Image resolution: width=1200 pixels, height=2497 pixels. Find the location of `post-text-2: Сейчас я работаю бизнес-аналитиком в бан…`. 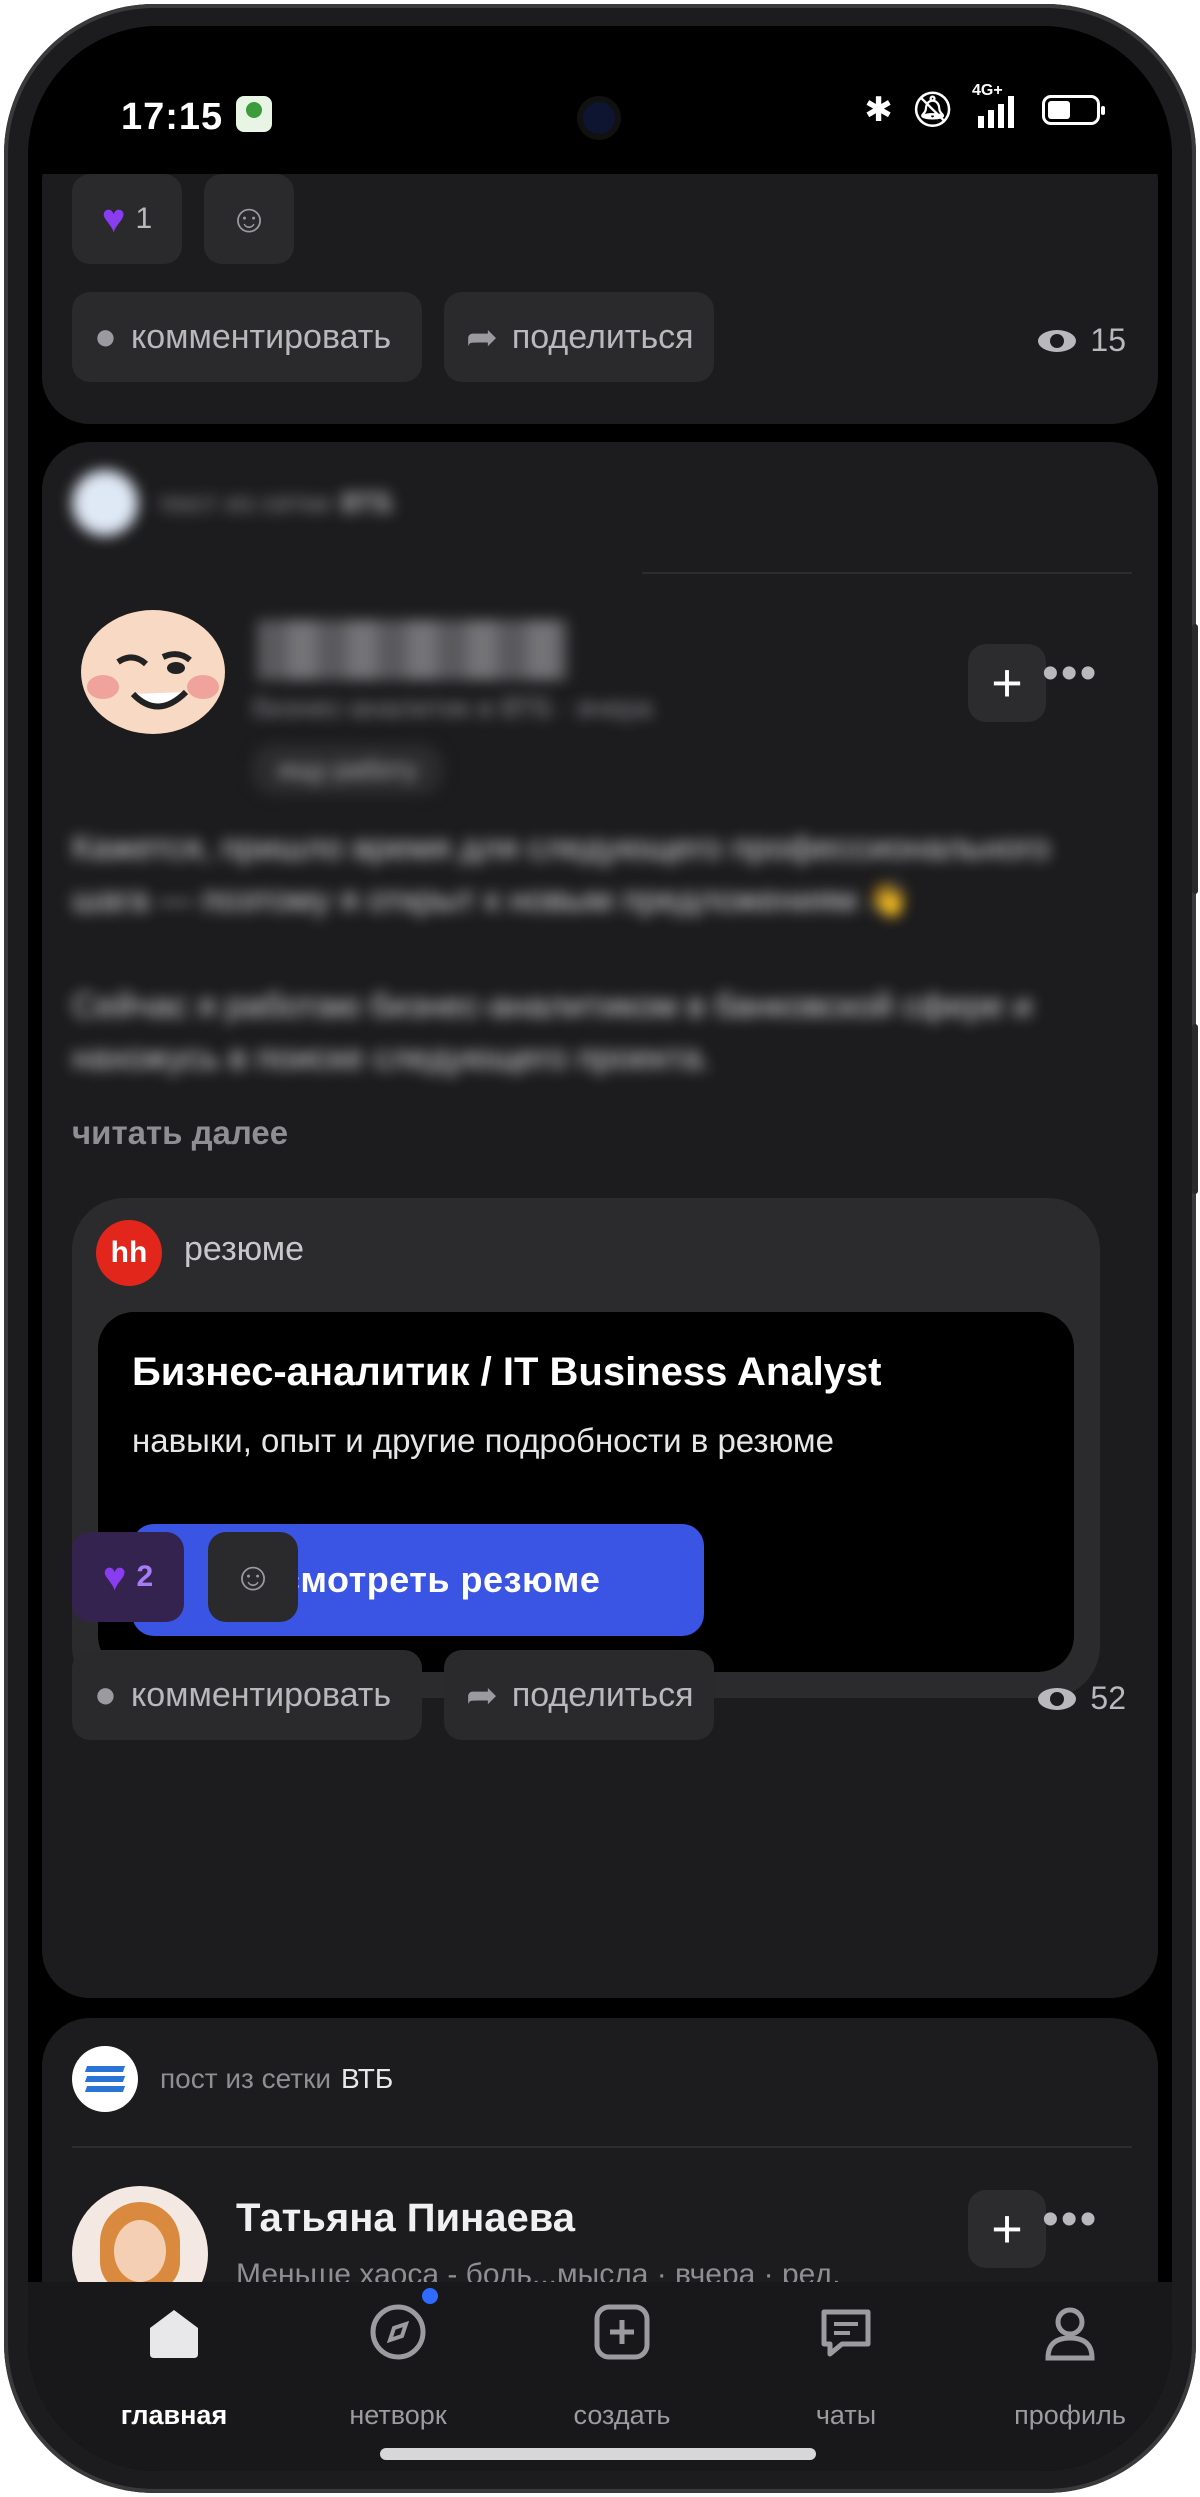

post-text-2: Сейчас я работаю бизнес-аналитиком в бан… is located at coordinates (552, 1032).